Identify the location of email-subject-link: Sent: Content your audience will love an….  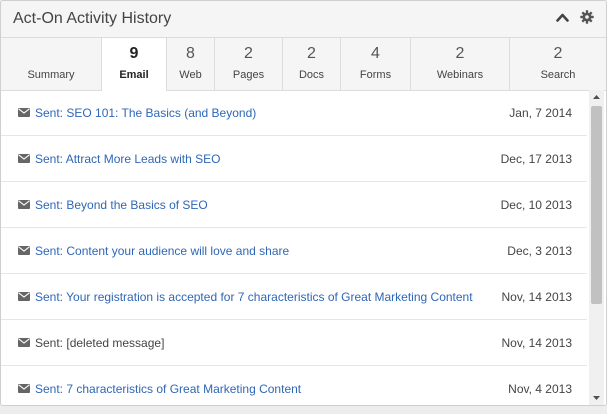
(271, 251).